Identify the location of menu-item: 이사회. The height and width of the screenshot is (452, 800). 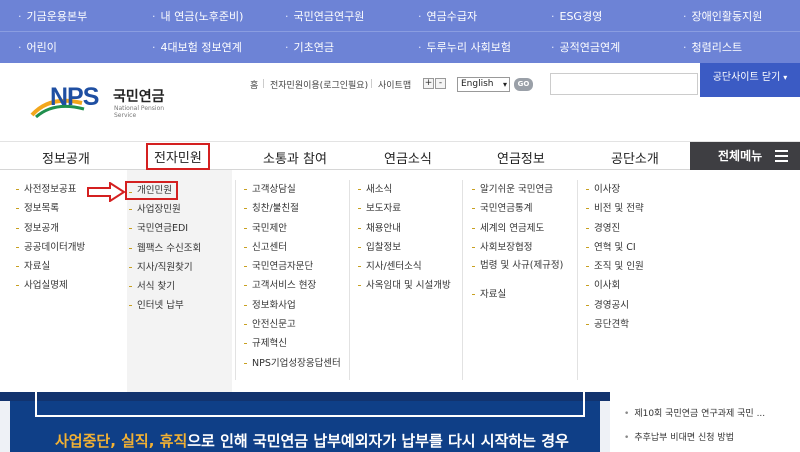
(636, 285).